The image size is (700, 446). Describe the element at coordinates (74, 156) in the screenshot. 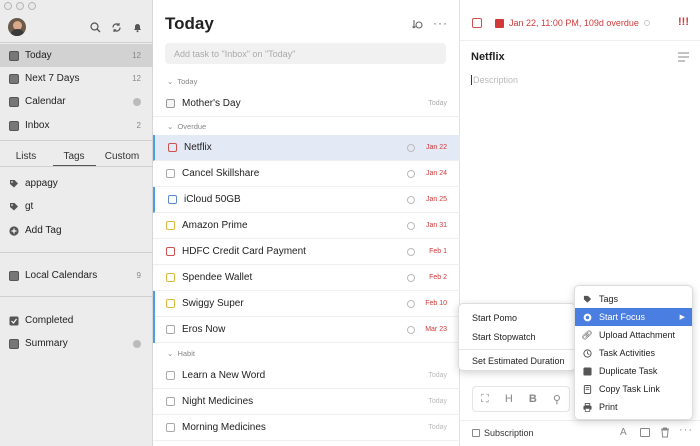

I see `tab-tags: Tags` at that location.